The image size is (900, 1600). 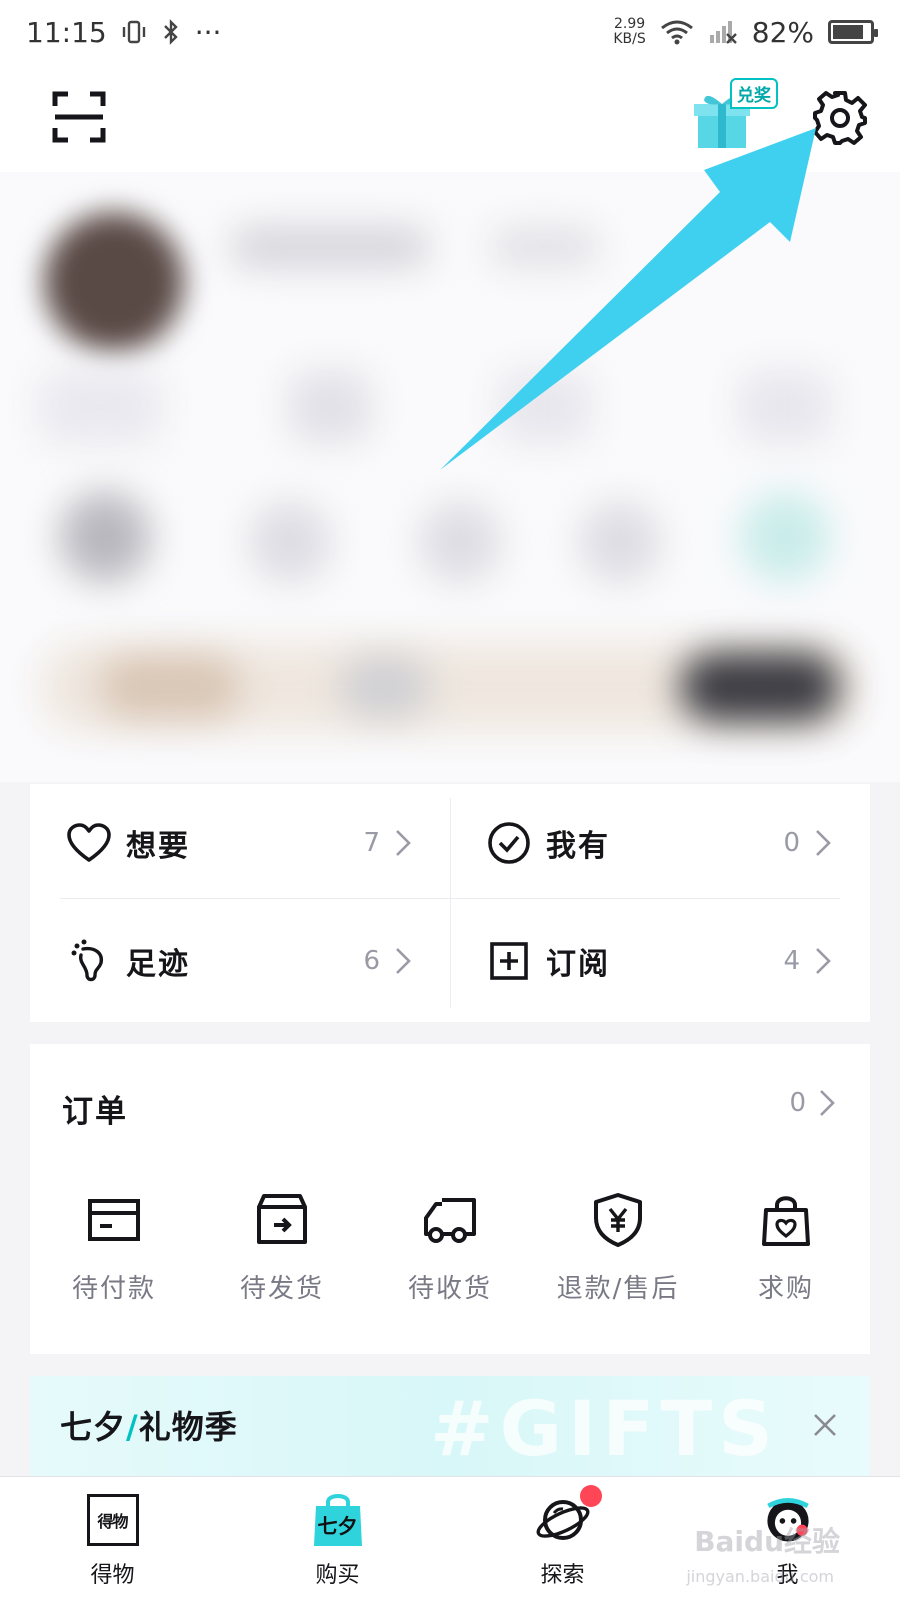 I want to click on battery-icon, so click(x=853, y=32).